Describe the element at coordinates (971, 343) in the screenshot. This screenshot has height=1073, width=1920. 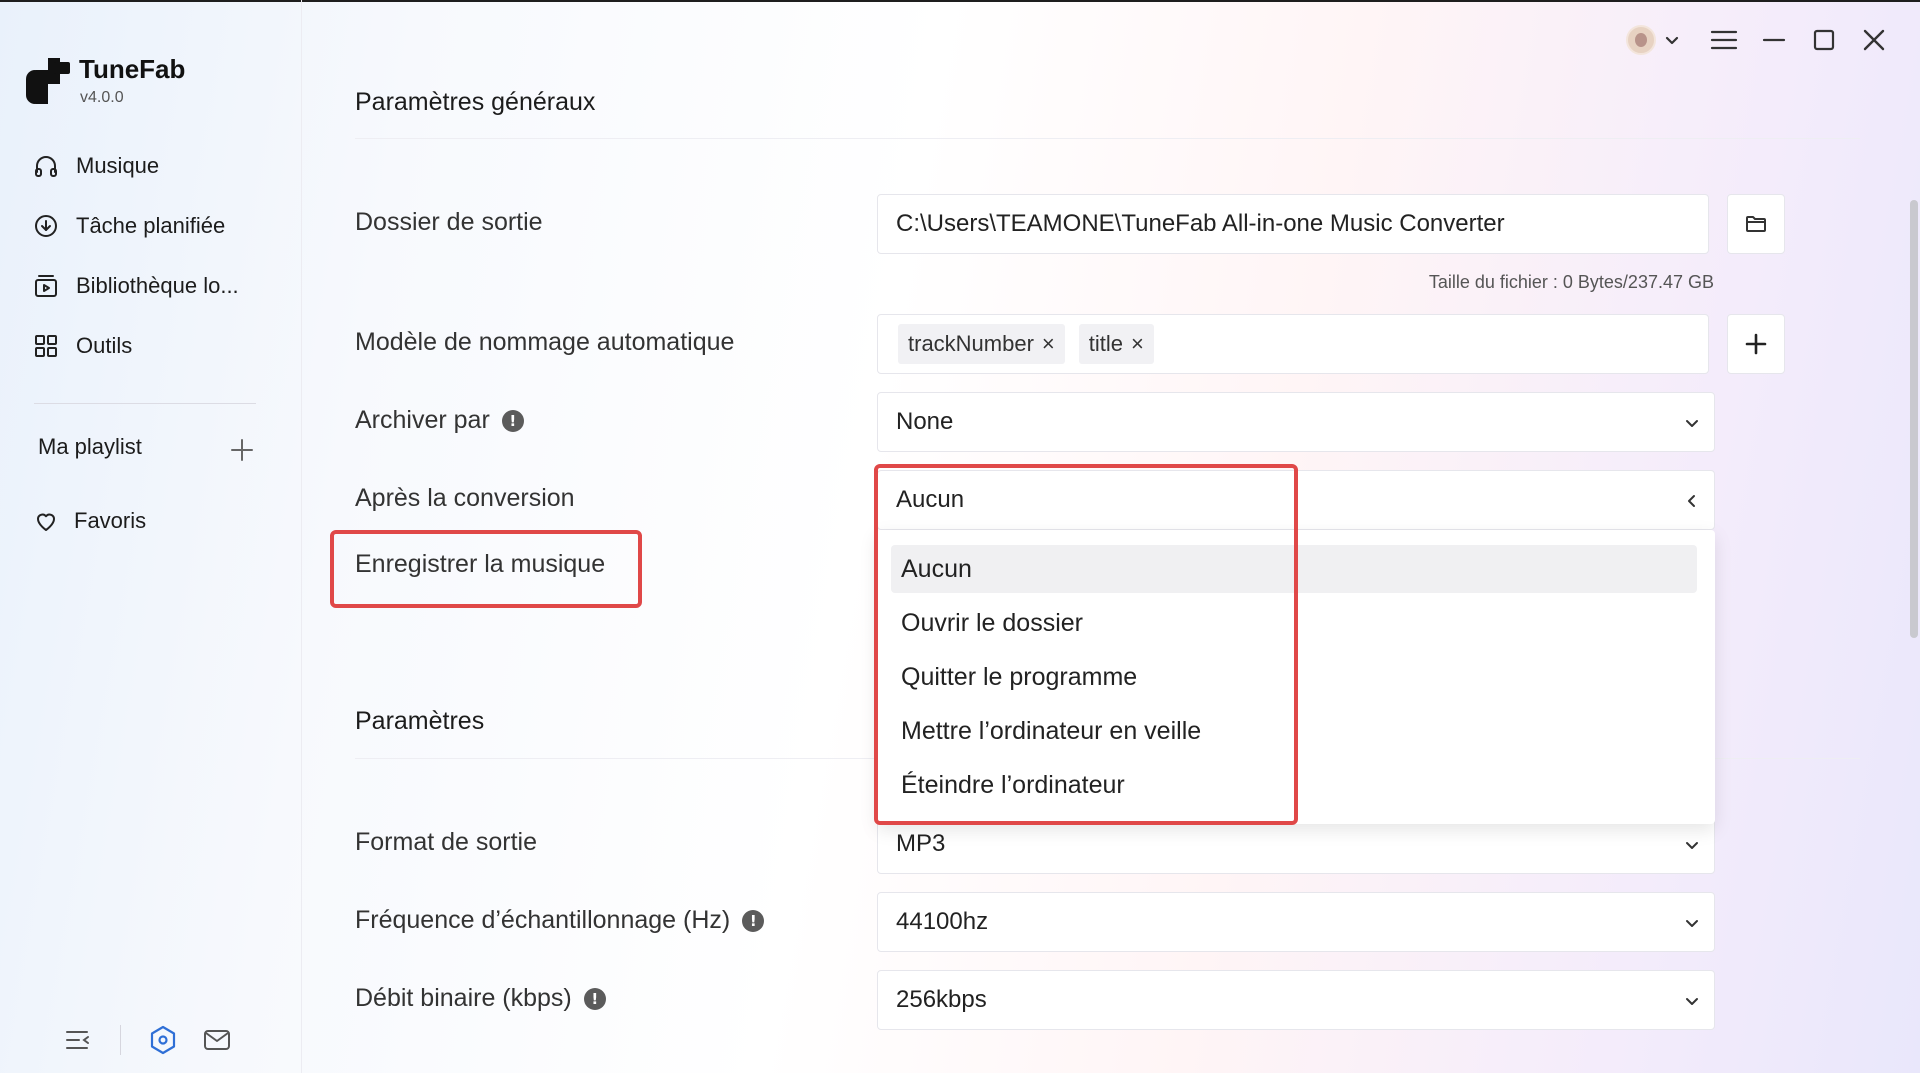
I see `chip-label: trackNumber` at that location.